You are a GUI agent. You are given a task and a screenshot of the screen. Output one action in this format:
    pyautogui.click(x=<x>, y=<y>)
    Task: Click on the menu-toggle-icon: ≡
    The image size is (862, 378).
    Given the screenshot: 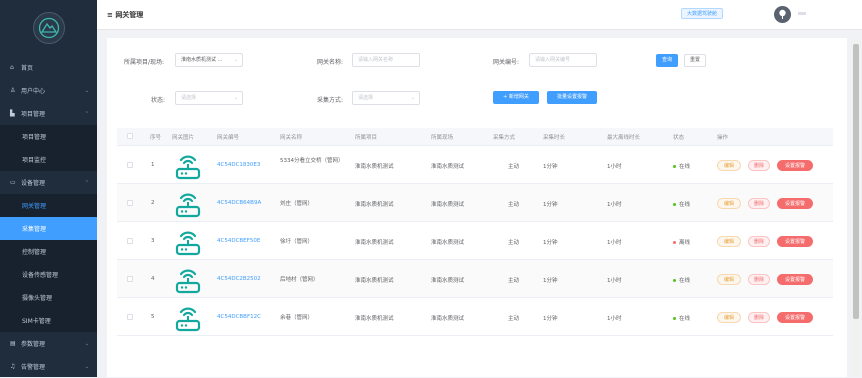 What is the action you would take?
    pyautogui.click(x=110, y=15)
    